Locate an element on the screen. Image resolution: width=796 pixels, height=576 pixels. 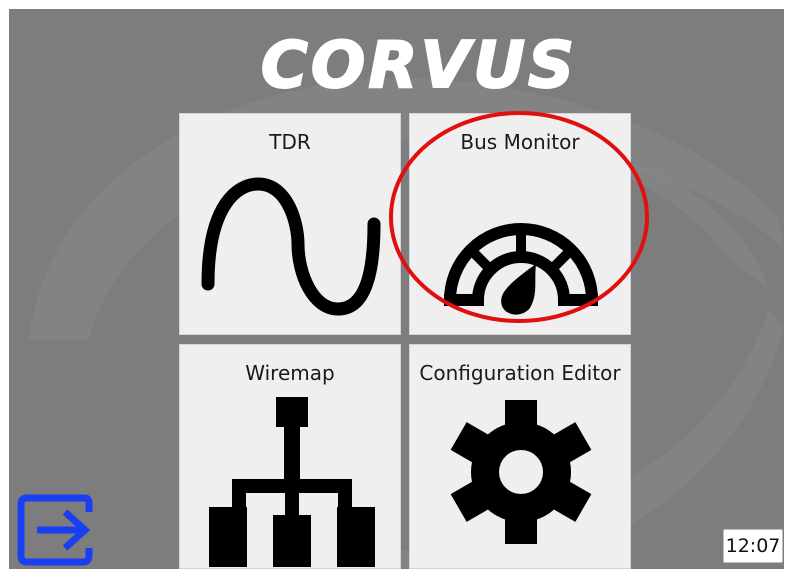
corvus-logo: CORVUS is located at coordinates (418, 64).